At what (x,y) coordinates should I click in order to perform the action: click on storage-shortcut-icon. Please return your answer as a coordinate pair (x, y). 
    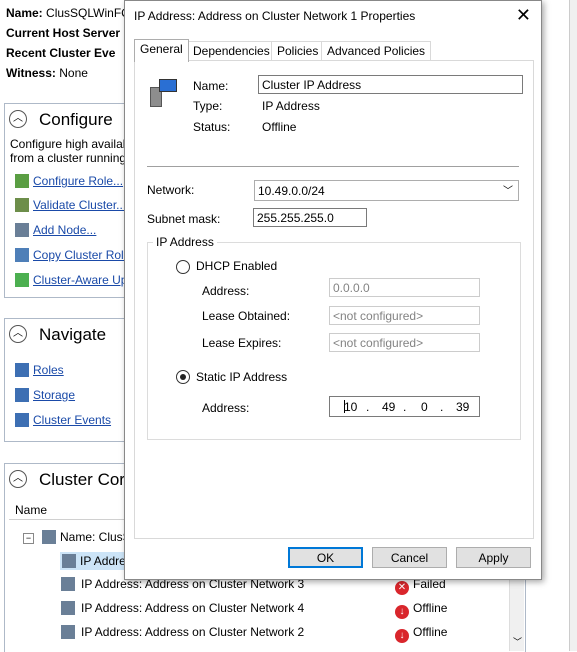
    Looking at the image, I should click on (22, 395).